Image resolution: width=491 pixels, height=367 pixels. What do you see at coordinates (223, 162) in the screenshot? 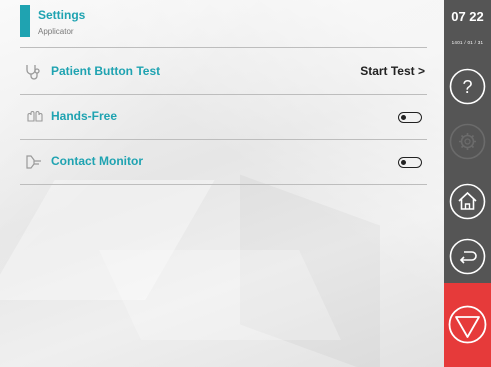
I see `row-contact-monitor: Contact Monitor` at bounding box center [223, 162].